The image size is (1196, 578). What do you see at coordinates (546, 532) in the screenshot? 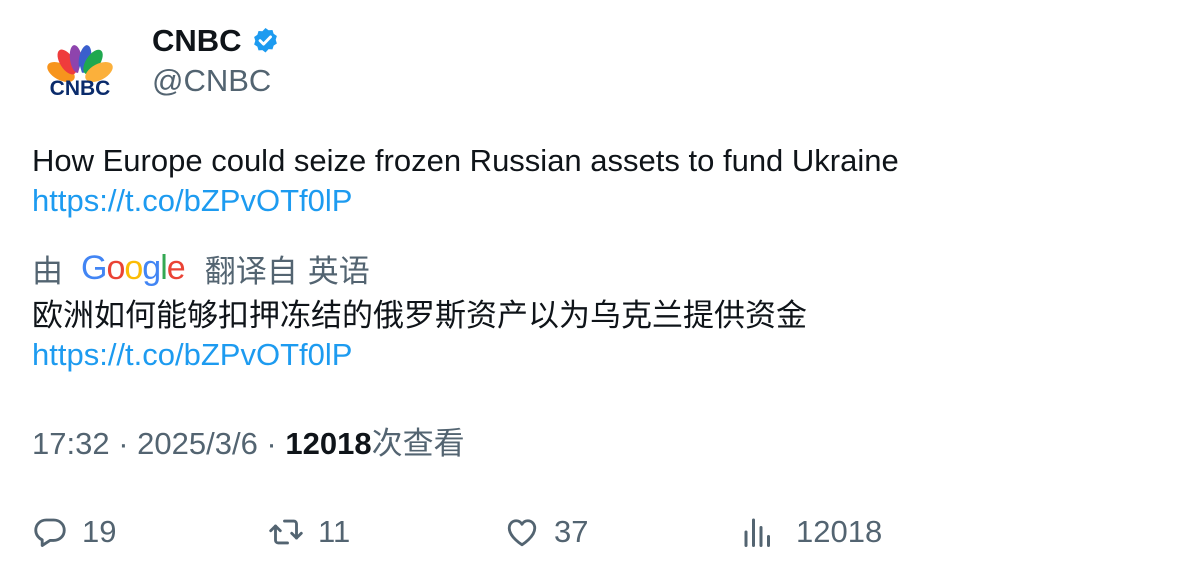
I see `like-button: 37` at bounding box center [546, 532].